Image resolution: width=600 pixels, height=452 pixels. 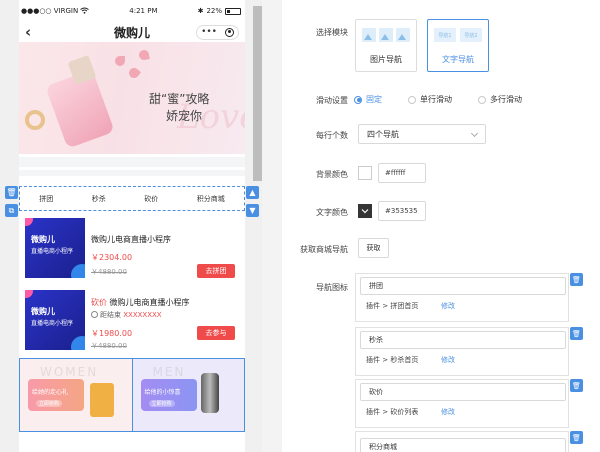 What do you see at coordinates (169, 372) in the screenshot?
I see `card-watermark: MEN` at bounding box center [169, 372].